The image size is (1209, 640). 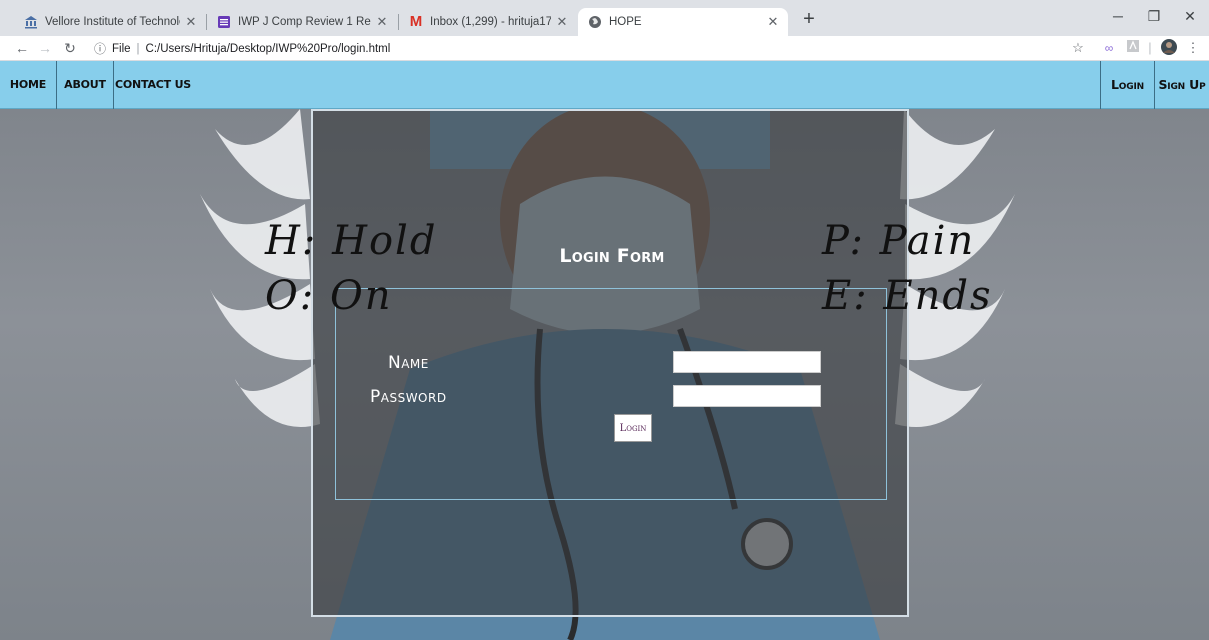 What do you see at coordinates (28, 85) in the screenshot?
I see `nav-home-link: HOME` at bounding box center [28, 85].